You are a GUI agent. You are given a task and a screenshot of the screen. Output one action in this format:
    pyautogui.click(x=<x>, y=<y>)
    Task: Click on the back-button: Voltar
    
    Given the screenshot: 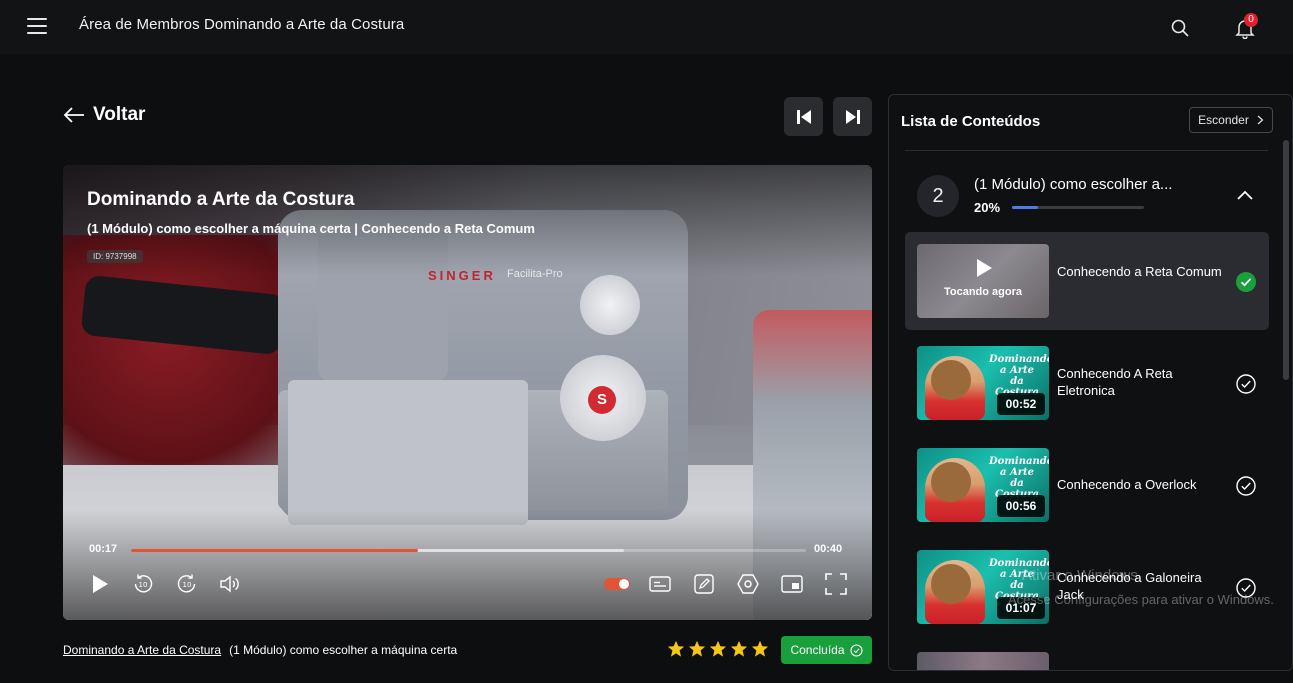 What is the action you would take?
    pyautogui.click(x=104, y=115)
    